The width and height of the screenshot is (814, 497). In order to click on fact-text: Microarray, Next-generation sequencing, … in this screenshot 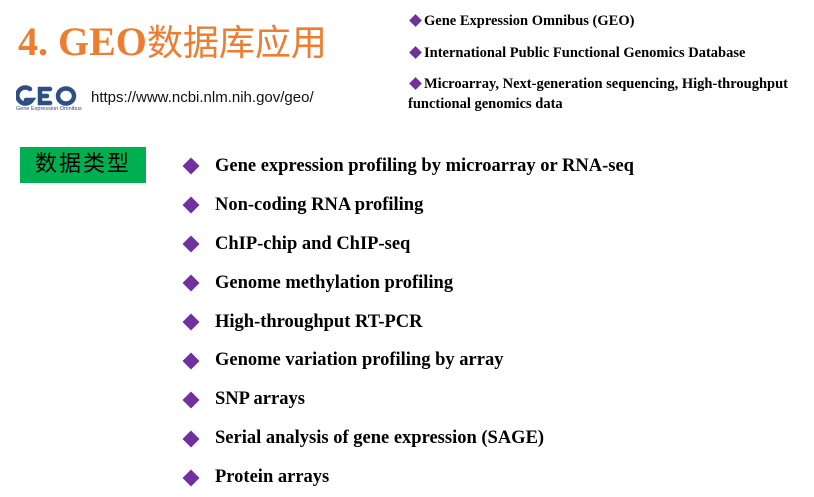, I will do `click(598, 94)`.